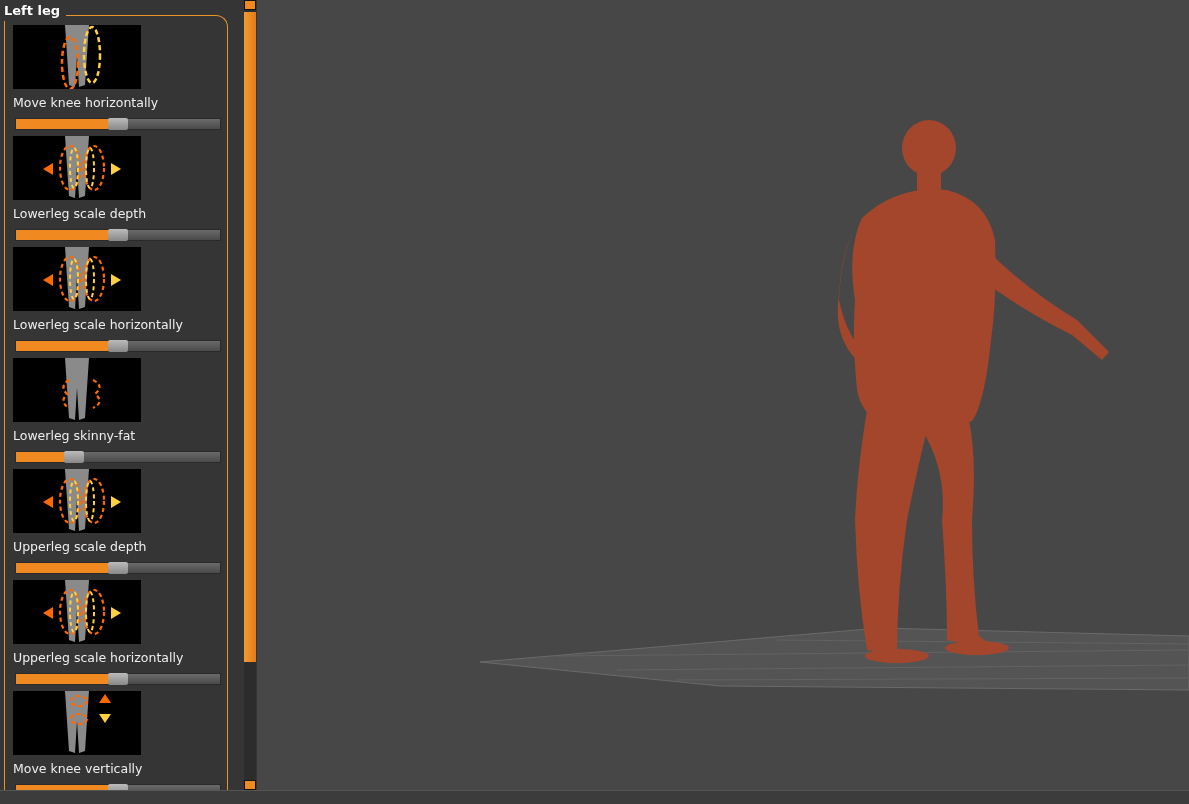 Image resolution: width=1189 pixels, height=804 pixels. Describe the element at coordinates (75, 436) in the screenshot. I see `slider-label: Lowerleg skinny-fat` at that location.